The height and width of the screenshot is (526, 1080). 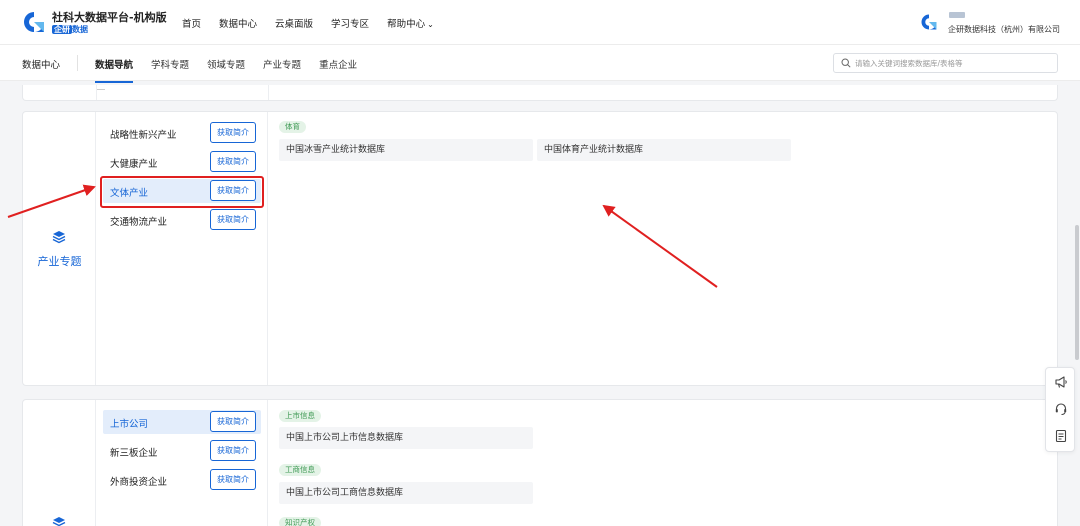 I want to click on subcategory-name: 战略性新兴产业, so click(x=143, y=135).